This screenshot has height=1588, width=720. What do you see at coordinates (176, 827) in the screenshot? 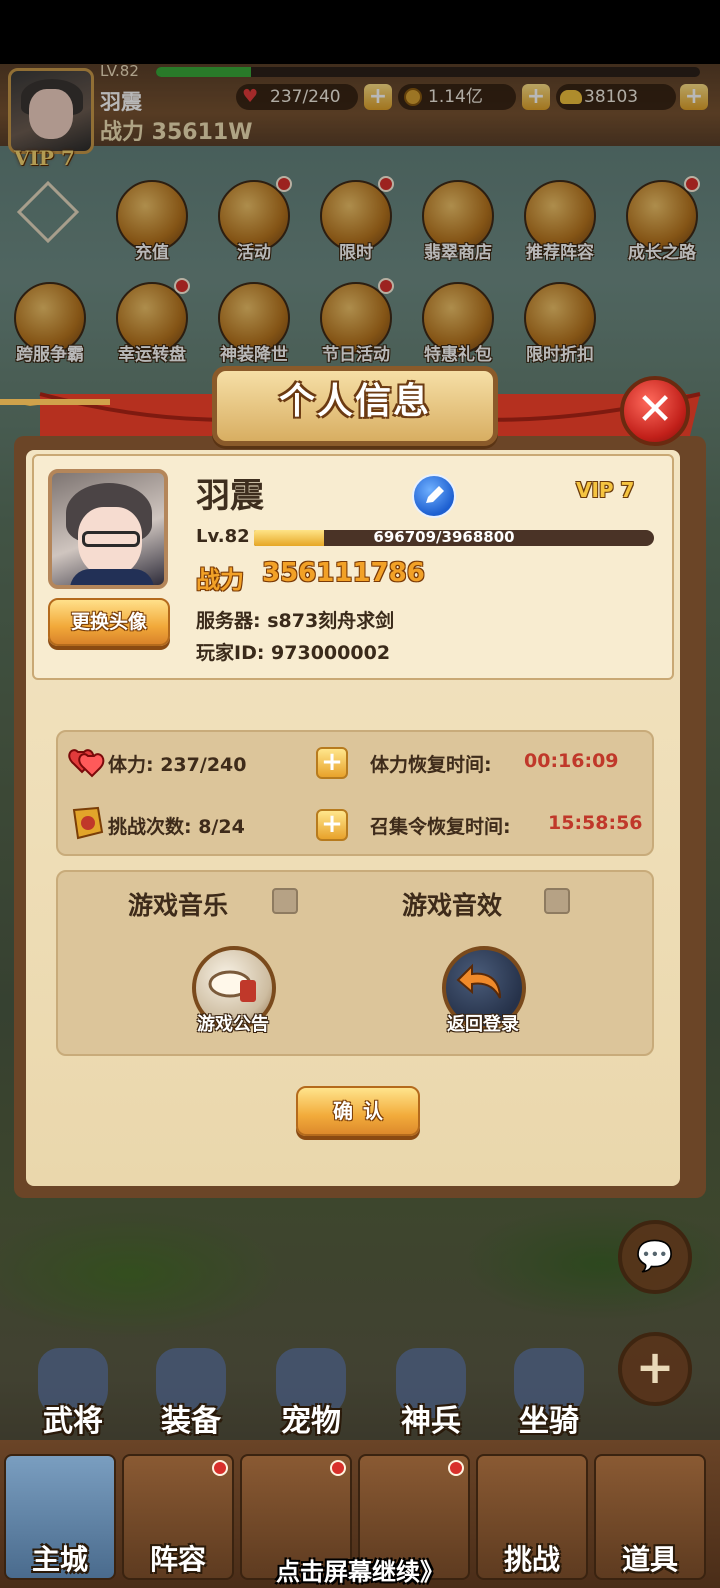
I see `challenge-count-label: 挑战次数: 8/24` at bounding box center [176, 827].